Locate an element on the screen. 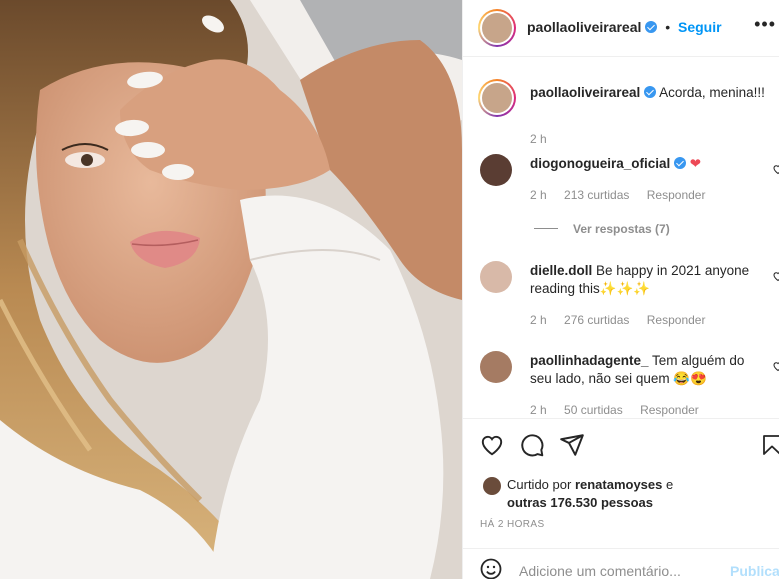 The height and width of the screenshot is (579, 779). post-timestamp: HÁ 2 HORAS is located at coordinates (512, 524).